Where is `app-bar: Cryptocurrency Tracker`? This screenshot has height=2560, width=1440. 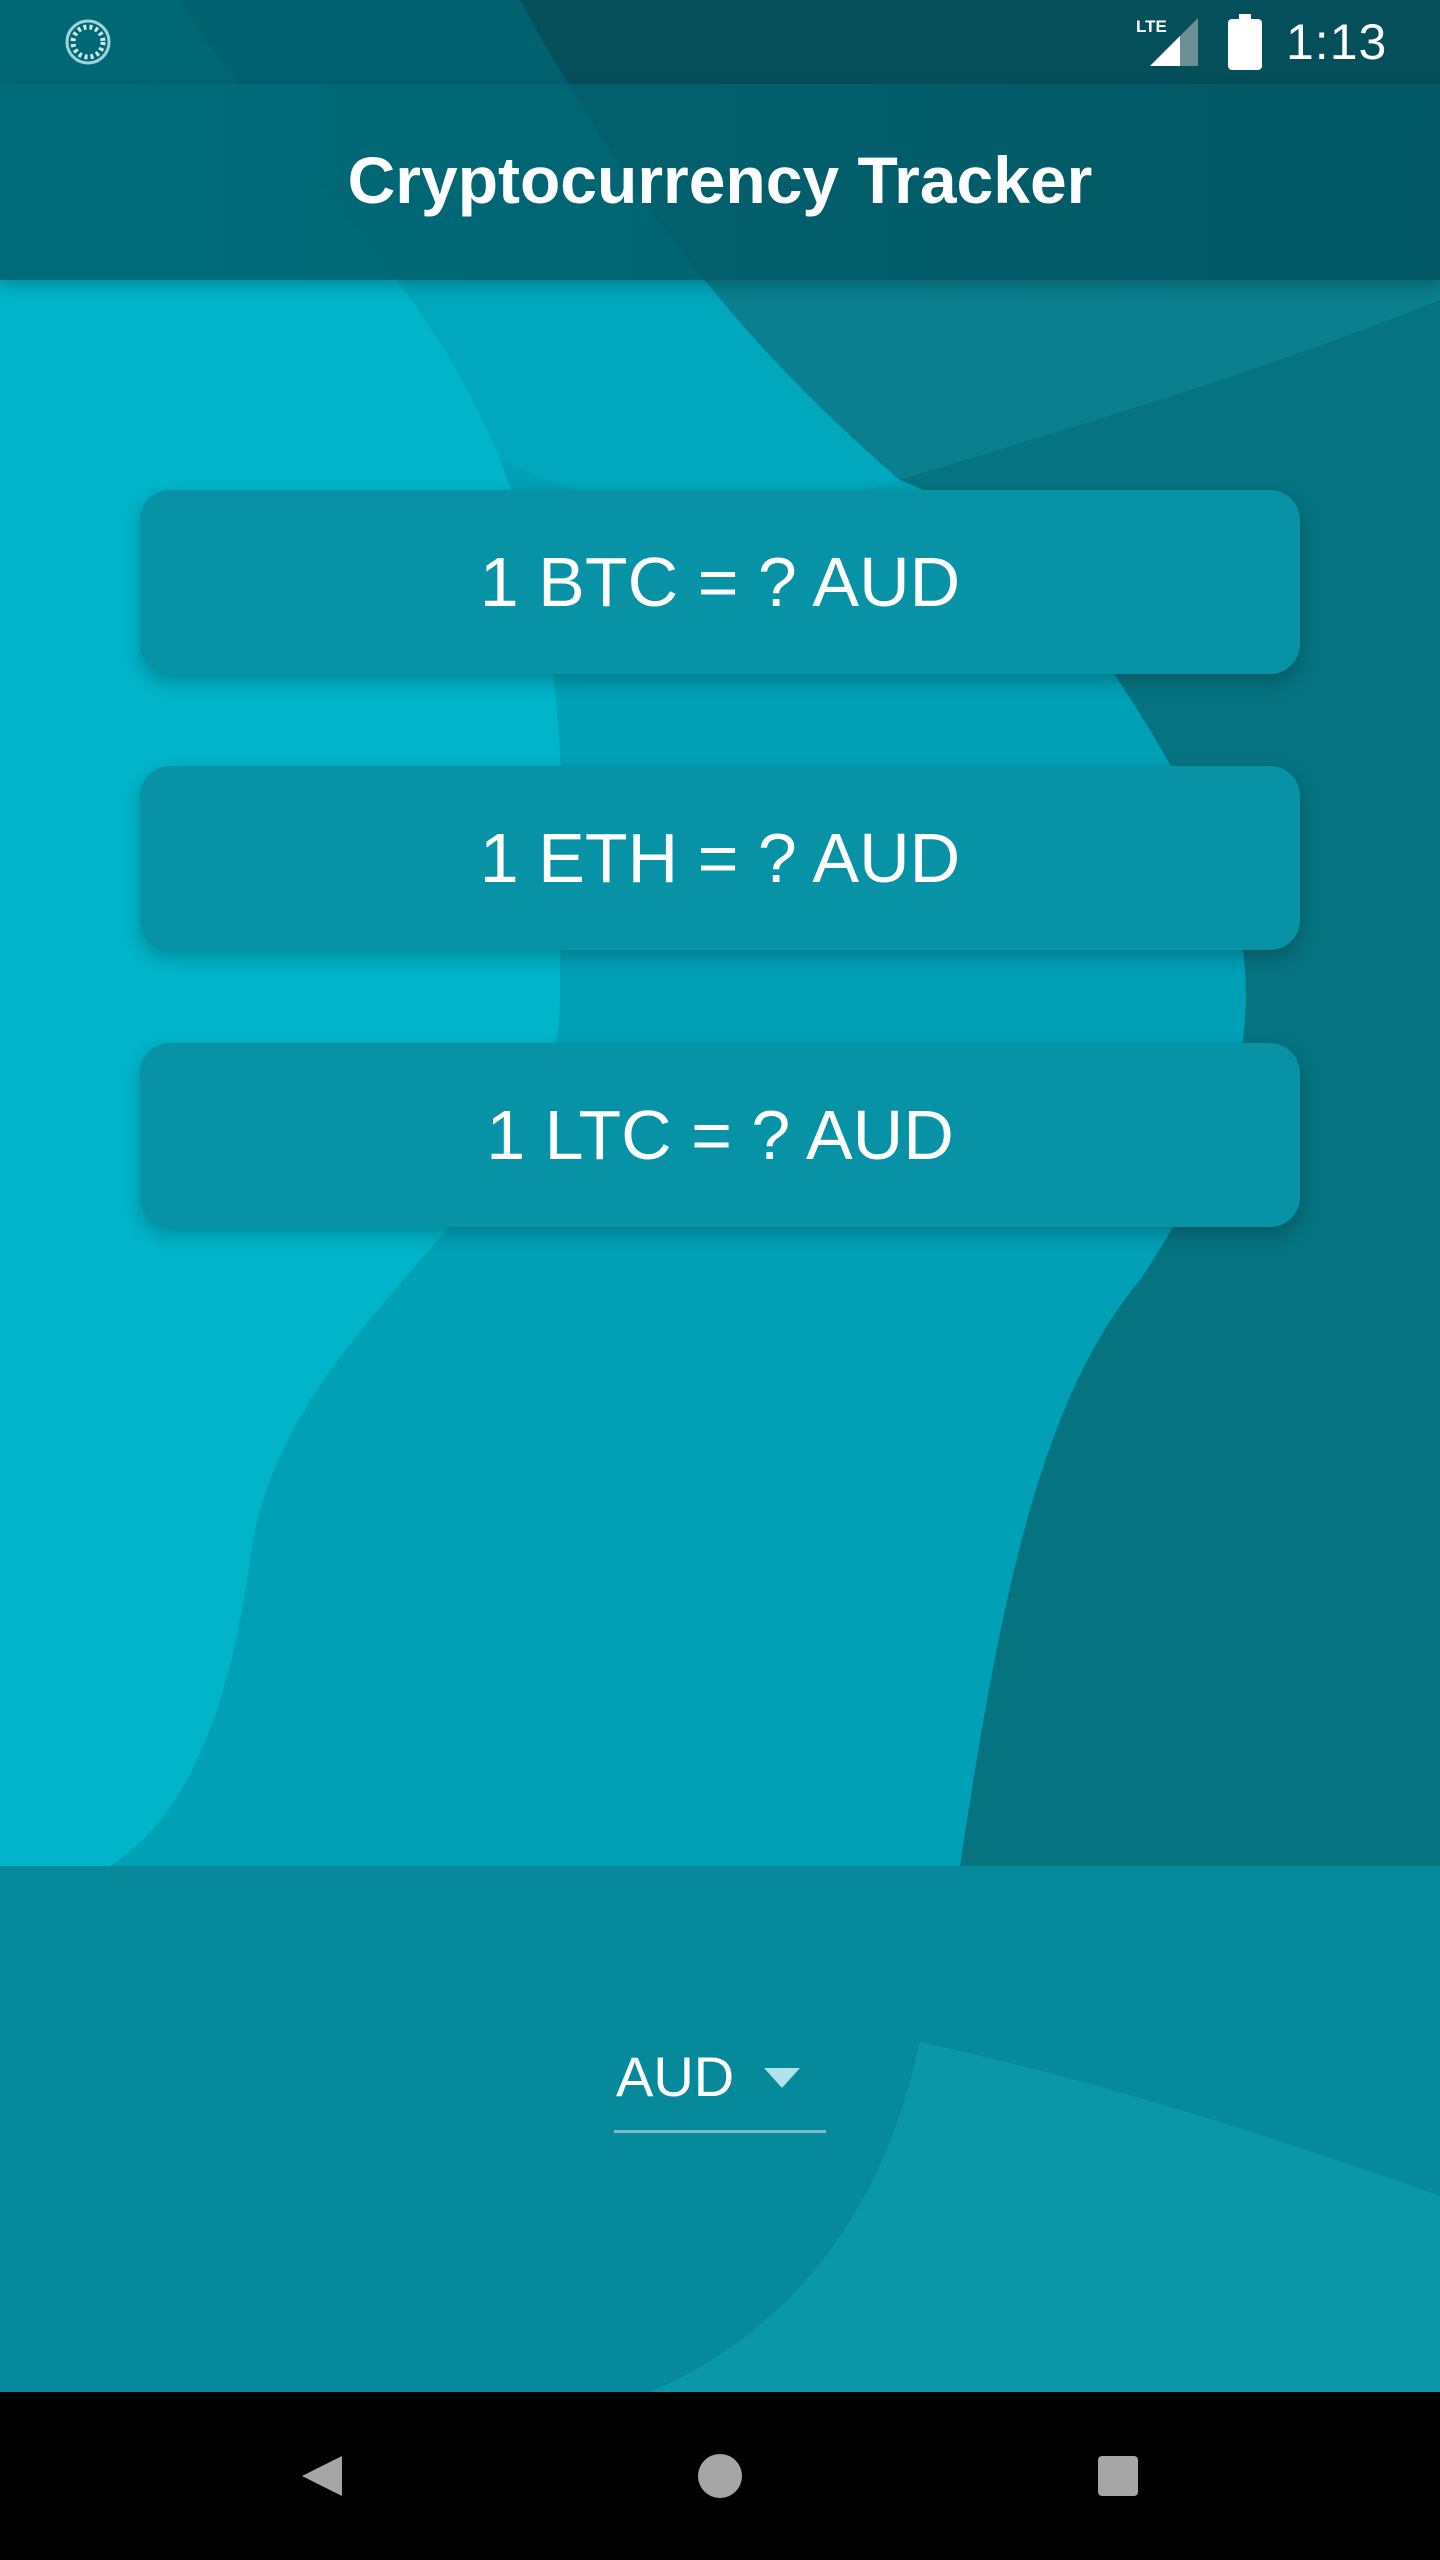 app-bar: Cryptocurrency Tracker is located at coordinates (720, 182).